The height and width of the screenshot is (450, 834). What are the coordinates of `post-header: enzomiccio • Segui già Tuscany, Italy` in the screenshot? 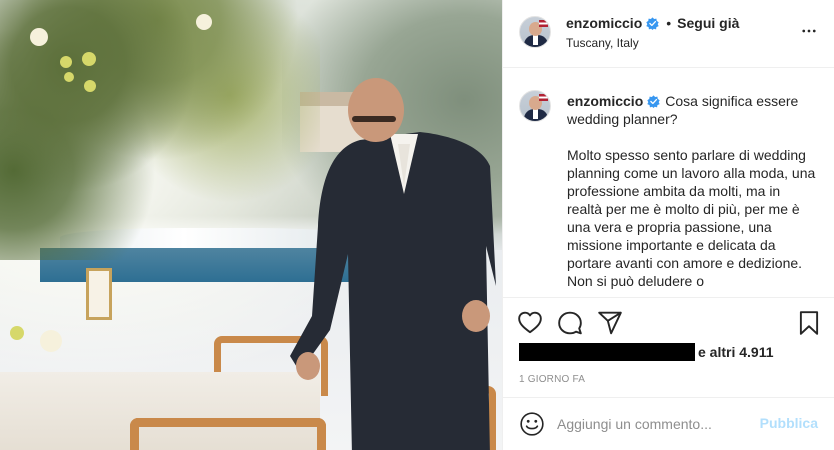 It's located at (668, 34).